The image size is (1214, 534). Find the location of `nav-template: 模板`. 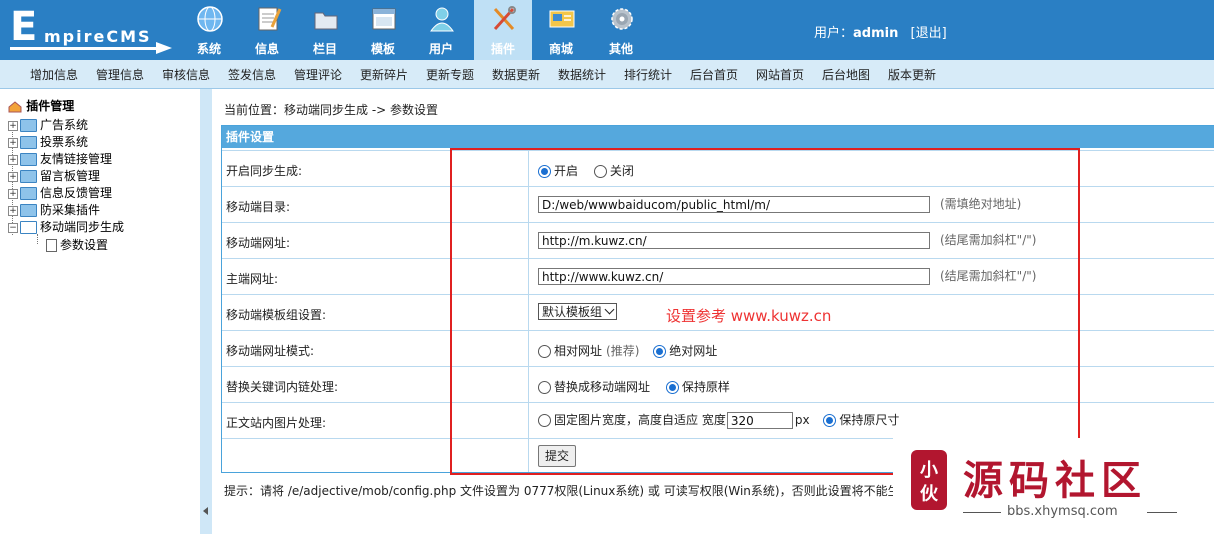

nav-template: 模板 is located at coordinates (383, 30).